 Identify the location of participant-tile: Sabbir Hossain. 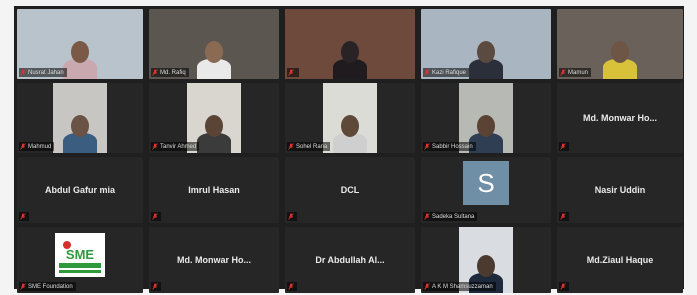
(486, 118).